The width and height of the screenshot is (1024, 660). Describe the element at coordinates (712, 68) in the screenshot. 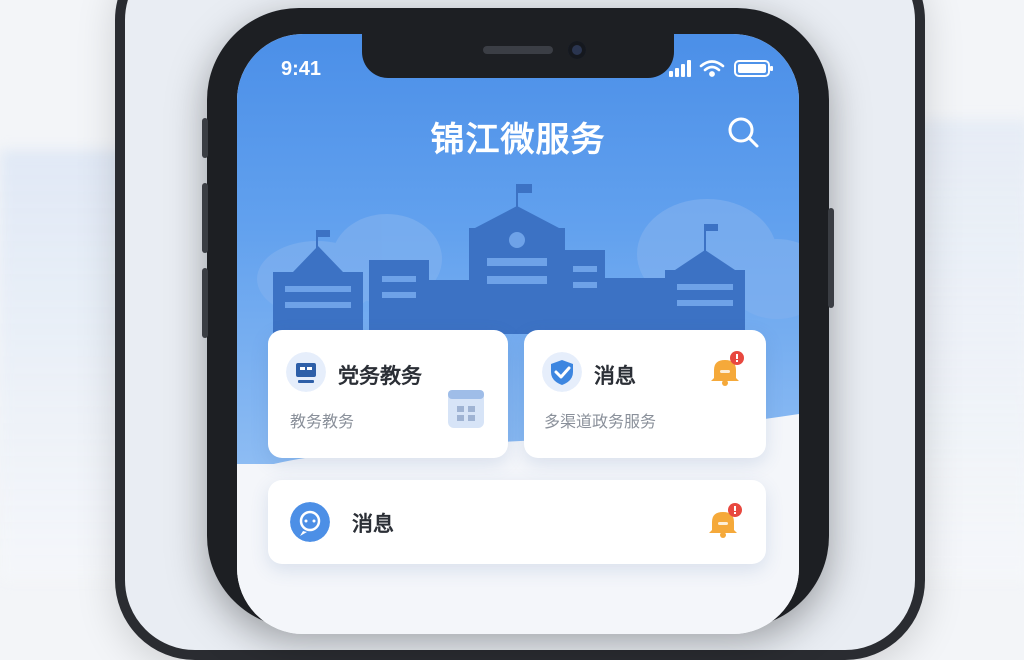

I see `wifi-icon` at that location.